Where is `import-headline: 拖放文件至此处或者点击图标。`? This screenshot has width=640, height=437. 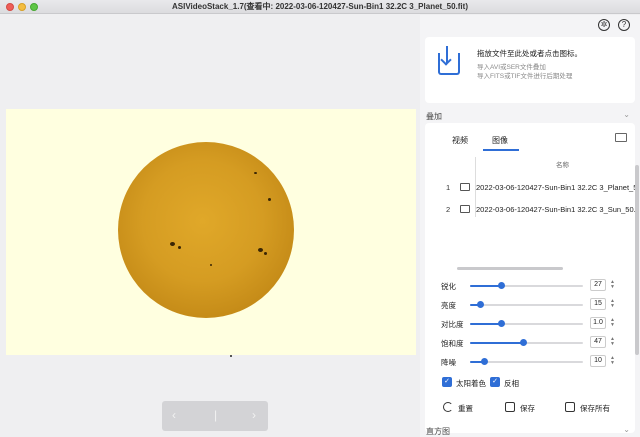
import-headline: 拖放文件至此处或者点击图标。 is located at coordinates (529, 53).